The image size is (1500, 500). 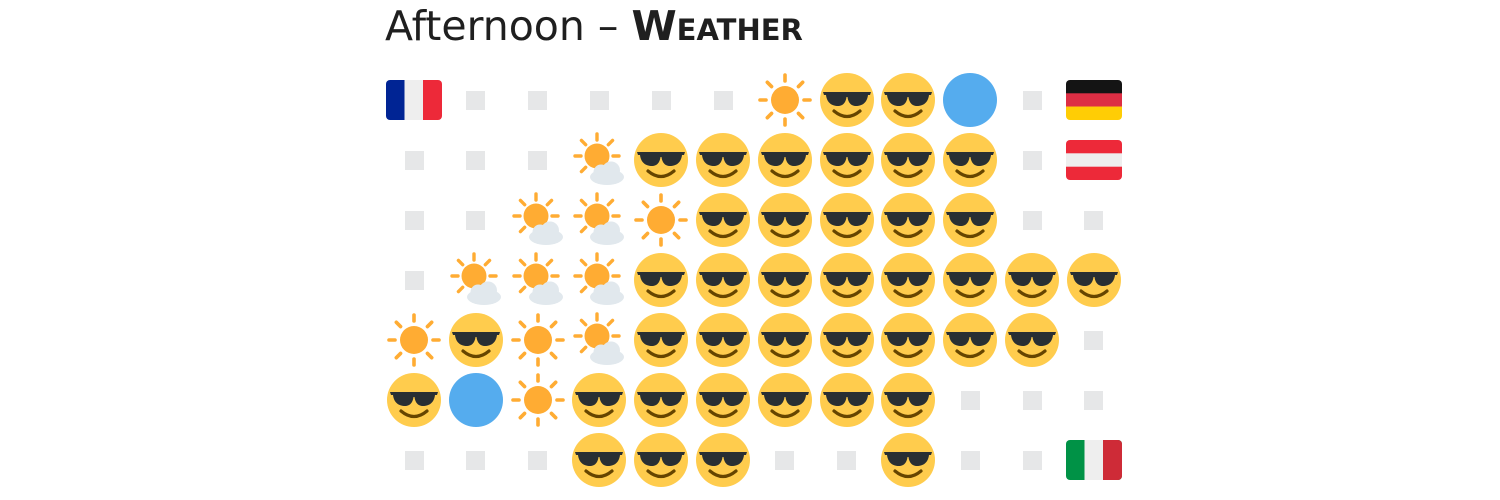 What do you see at coordinates (414, 100) in the screenshot?
I see `flag-france-icon` at bounding box center [414, 100].